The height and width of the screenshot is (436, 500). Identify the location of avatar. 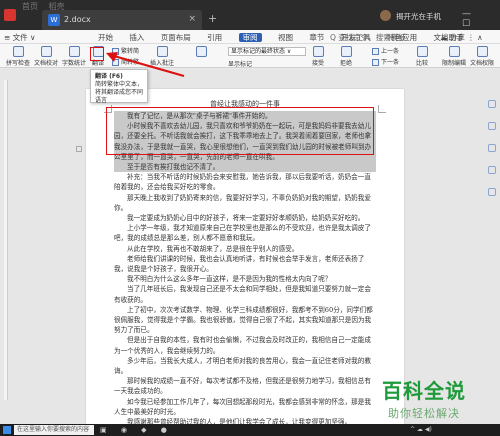
(385, 15).